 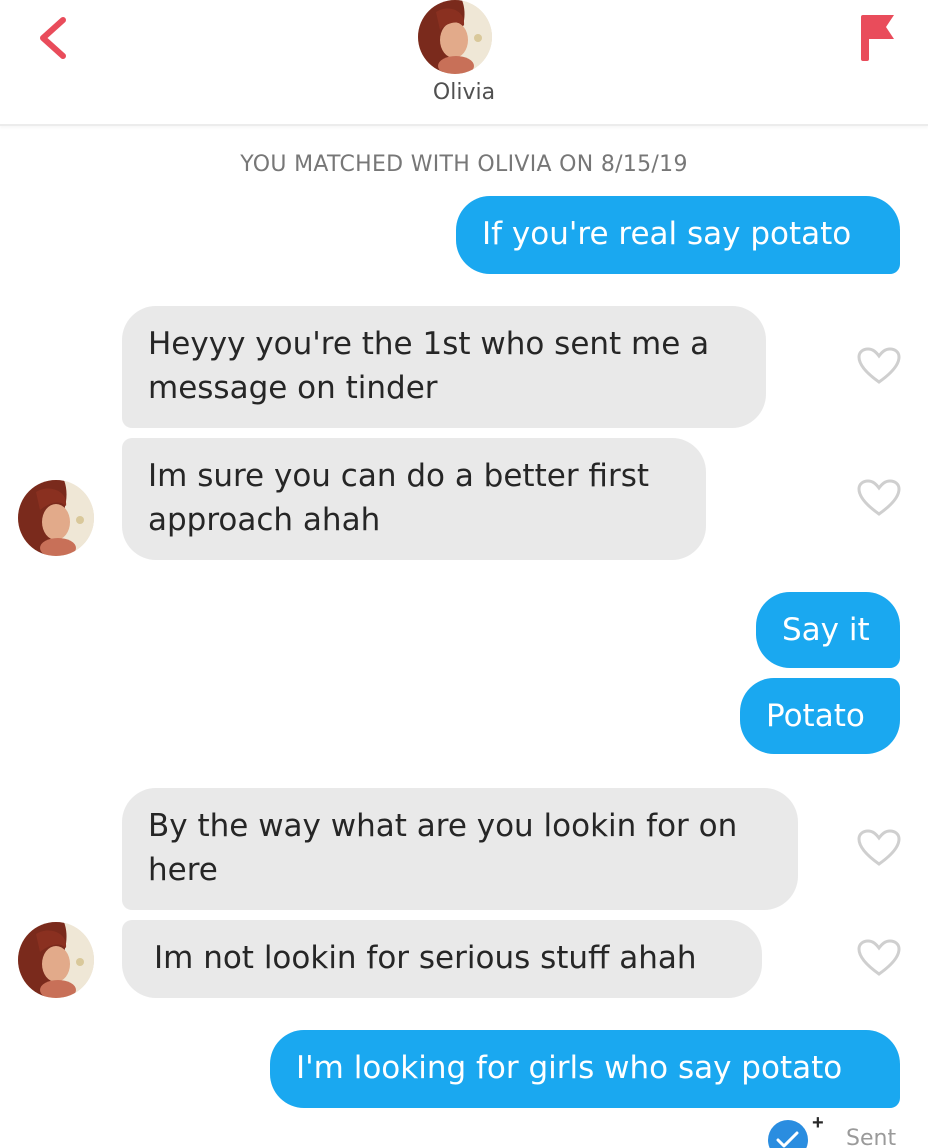 What do you see at coordinates (667, 234) in the screenshot?
I see `message-text: If you're real say potato` at bounding box center [667, 234].